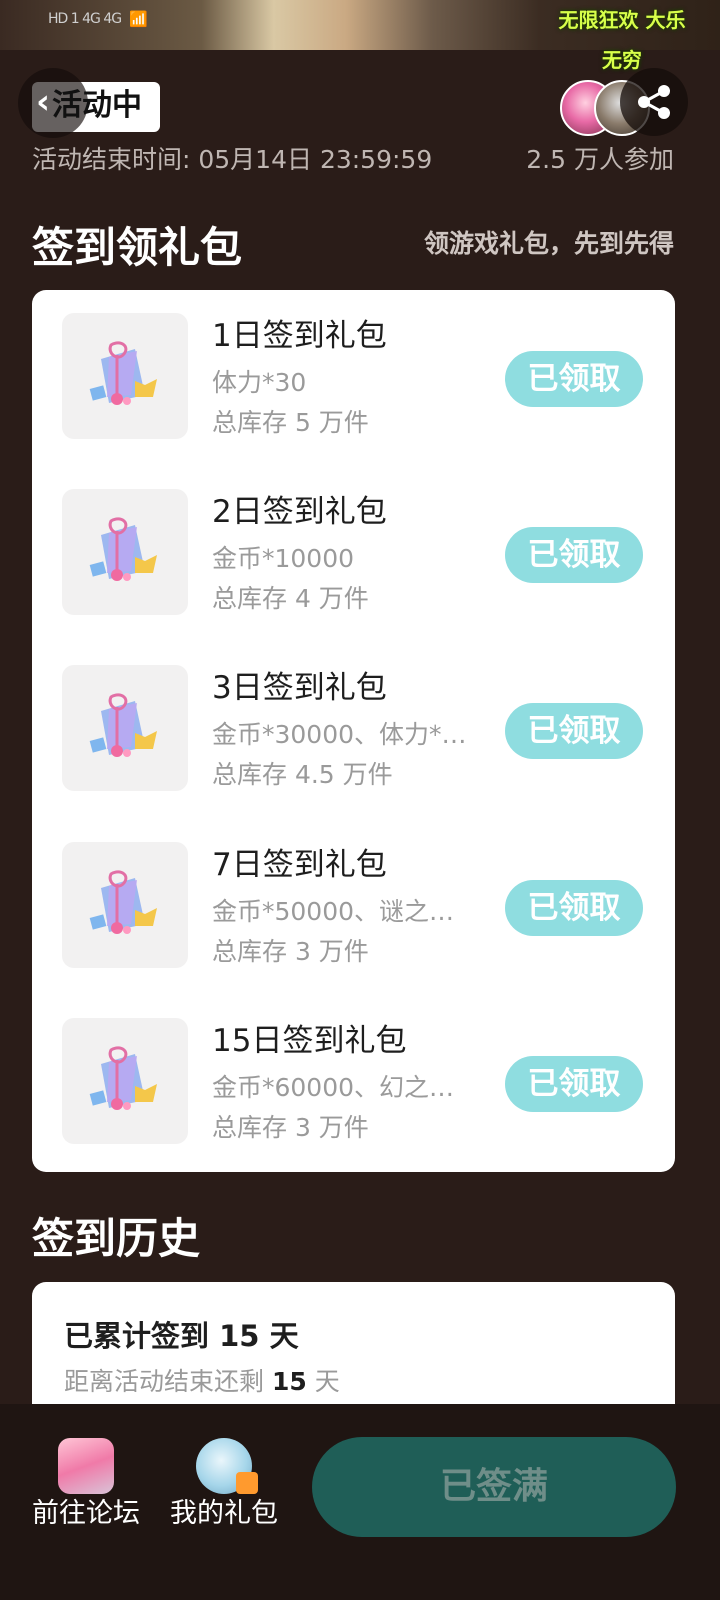 The image size is (720, 1600). Describe the element at coordinates (86, 1466) in the screenshot. I see `forum-avatar-icon` at that location.